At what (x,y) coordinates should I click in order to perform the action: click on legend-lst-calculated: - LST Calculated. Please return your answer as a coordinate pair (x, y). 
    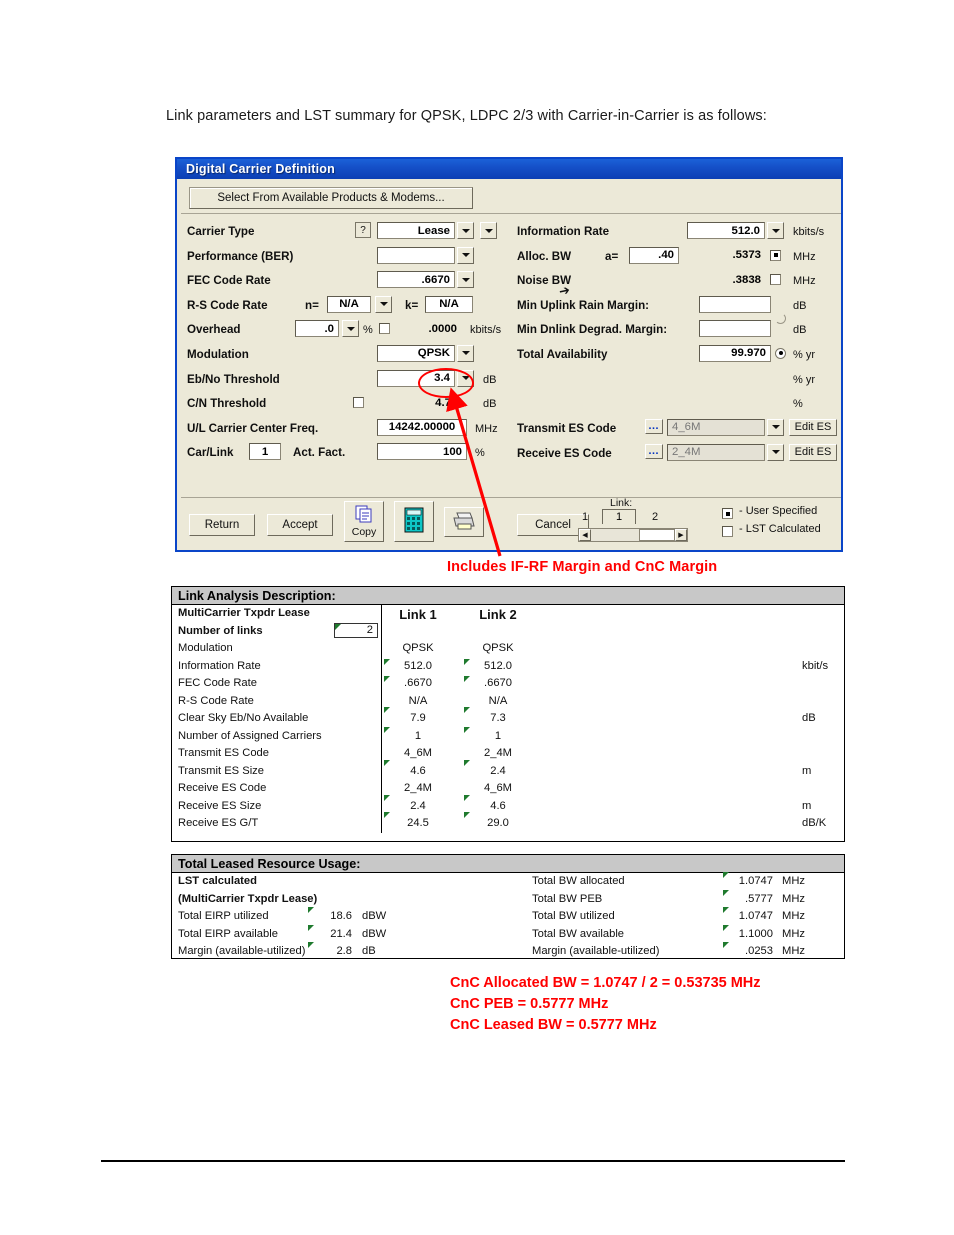
    Looking at the image, I should click on (771, 532).